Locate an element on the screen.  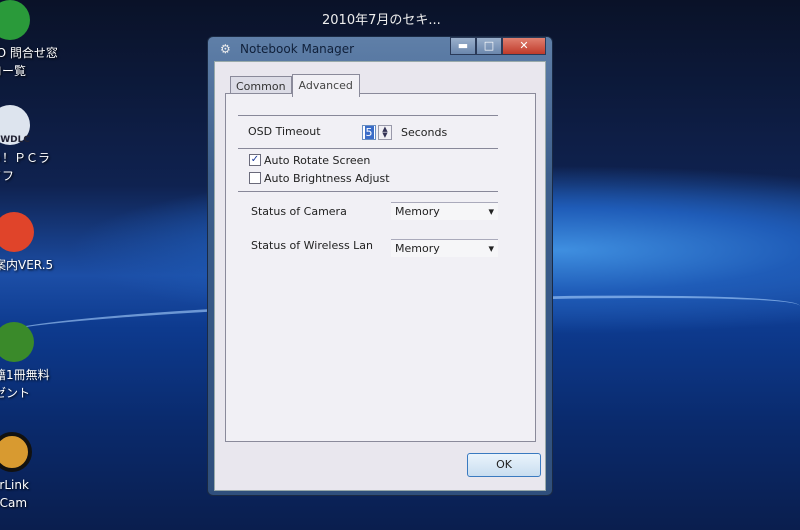
window-title: Notebook Manager is located at coordinates (297, 49).